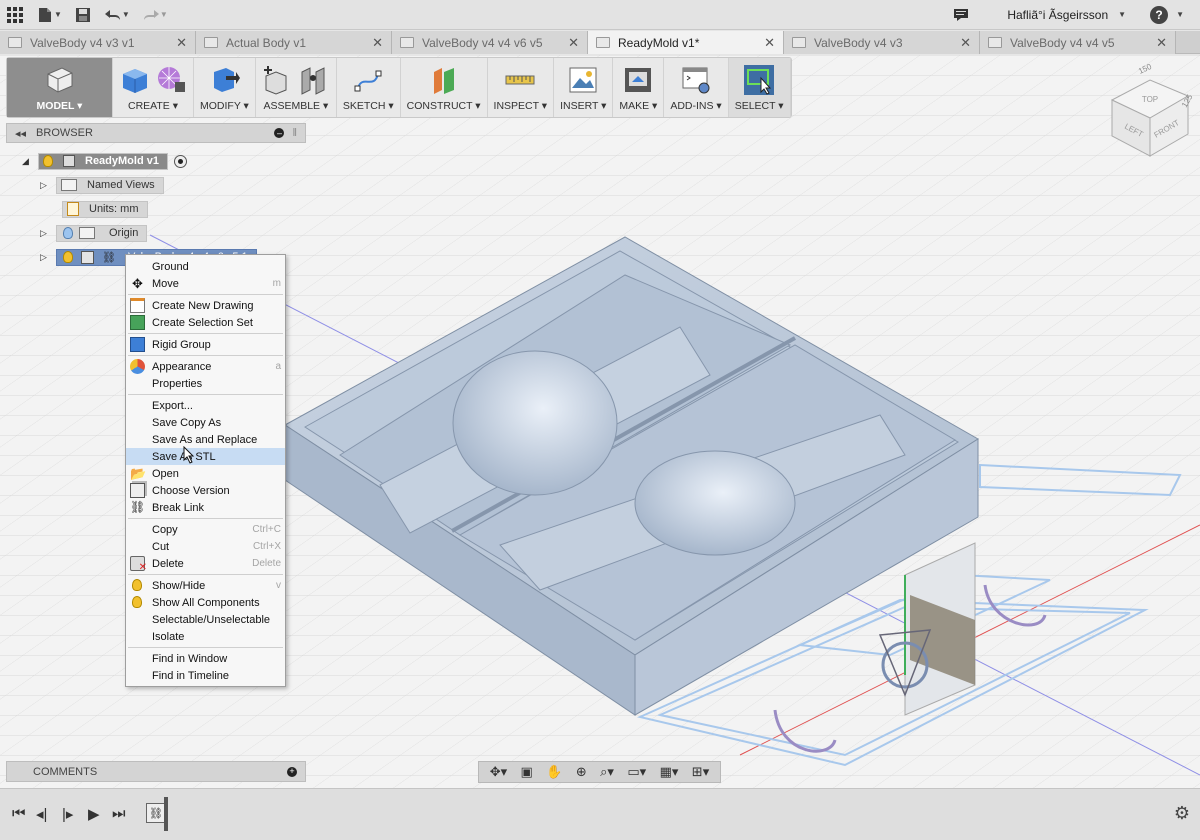 The width and height of the screenshot is (1200, 840). What do you see at coordinates (527, 772) in the screenshot?
I see `look-at-icon: ▣` at bounding box center [527, 772].